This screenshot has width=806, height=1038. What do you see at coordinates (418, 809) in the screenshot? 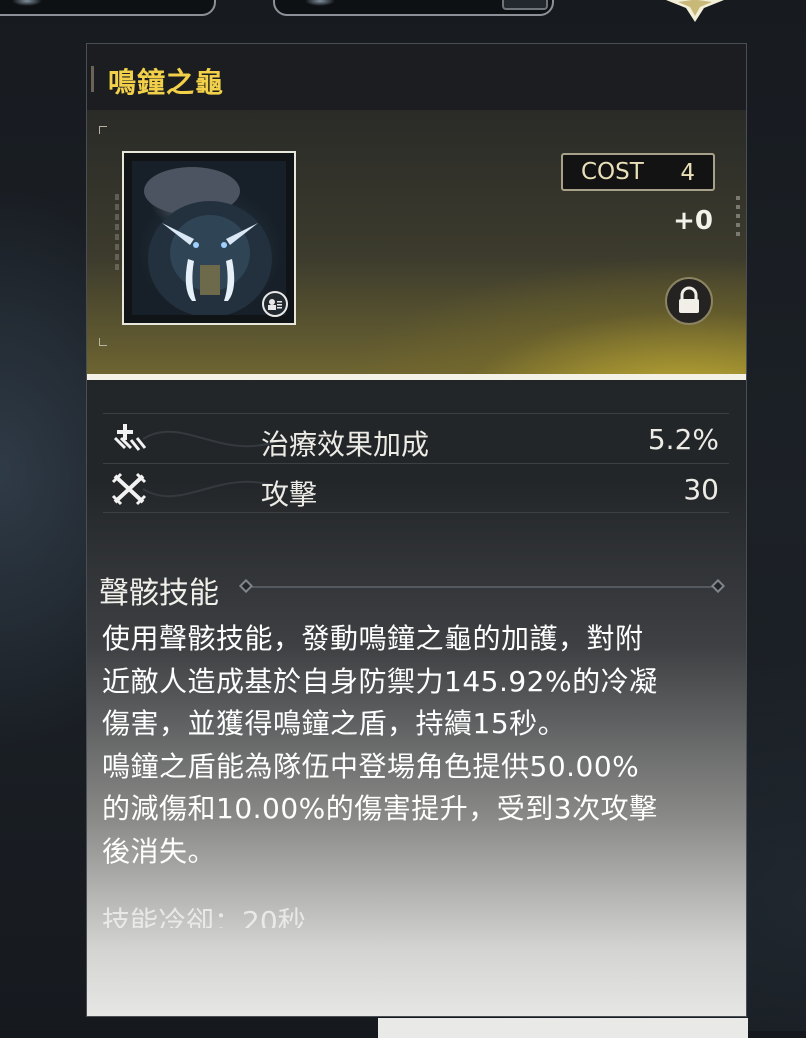
I see `skill-line: 的減傷和10.00%的傷害提升，受到3次攻擊` at bounding box center [418, 809].